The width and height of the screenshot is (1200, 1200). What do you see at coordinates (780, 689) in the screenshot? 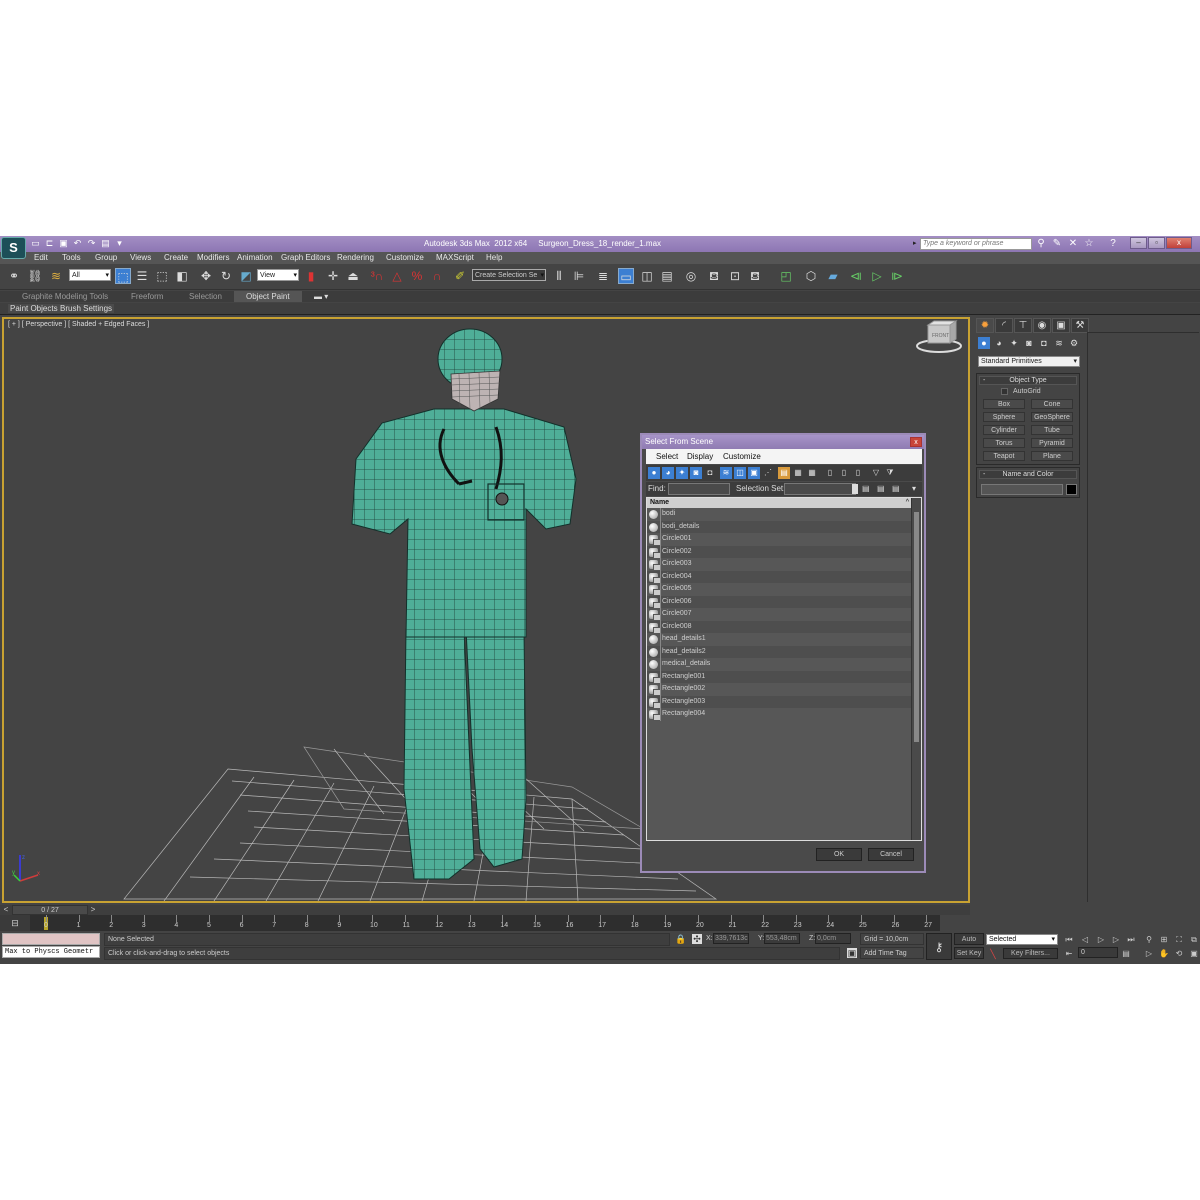
I see `list-item: Rectangle002` at bounding box center [780, 689].